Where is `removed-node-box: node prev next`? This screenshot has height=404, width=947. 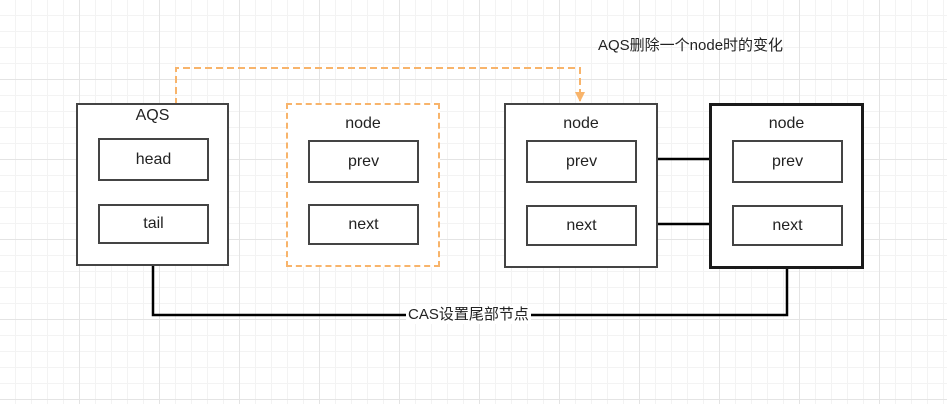 removed-node-box: node prev next is located at coordinates (363, 185).